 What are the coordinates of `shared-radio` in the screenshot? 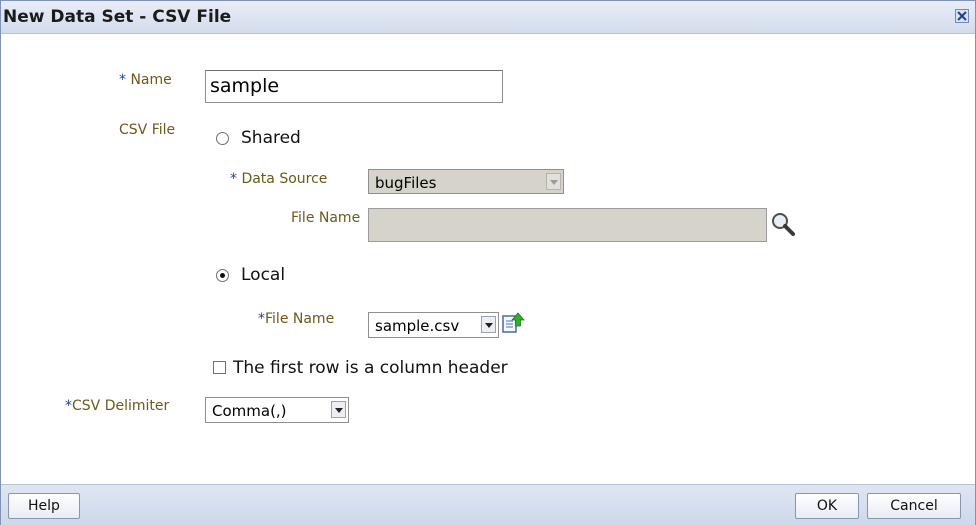 It's located at (222, 138).